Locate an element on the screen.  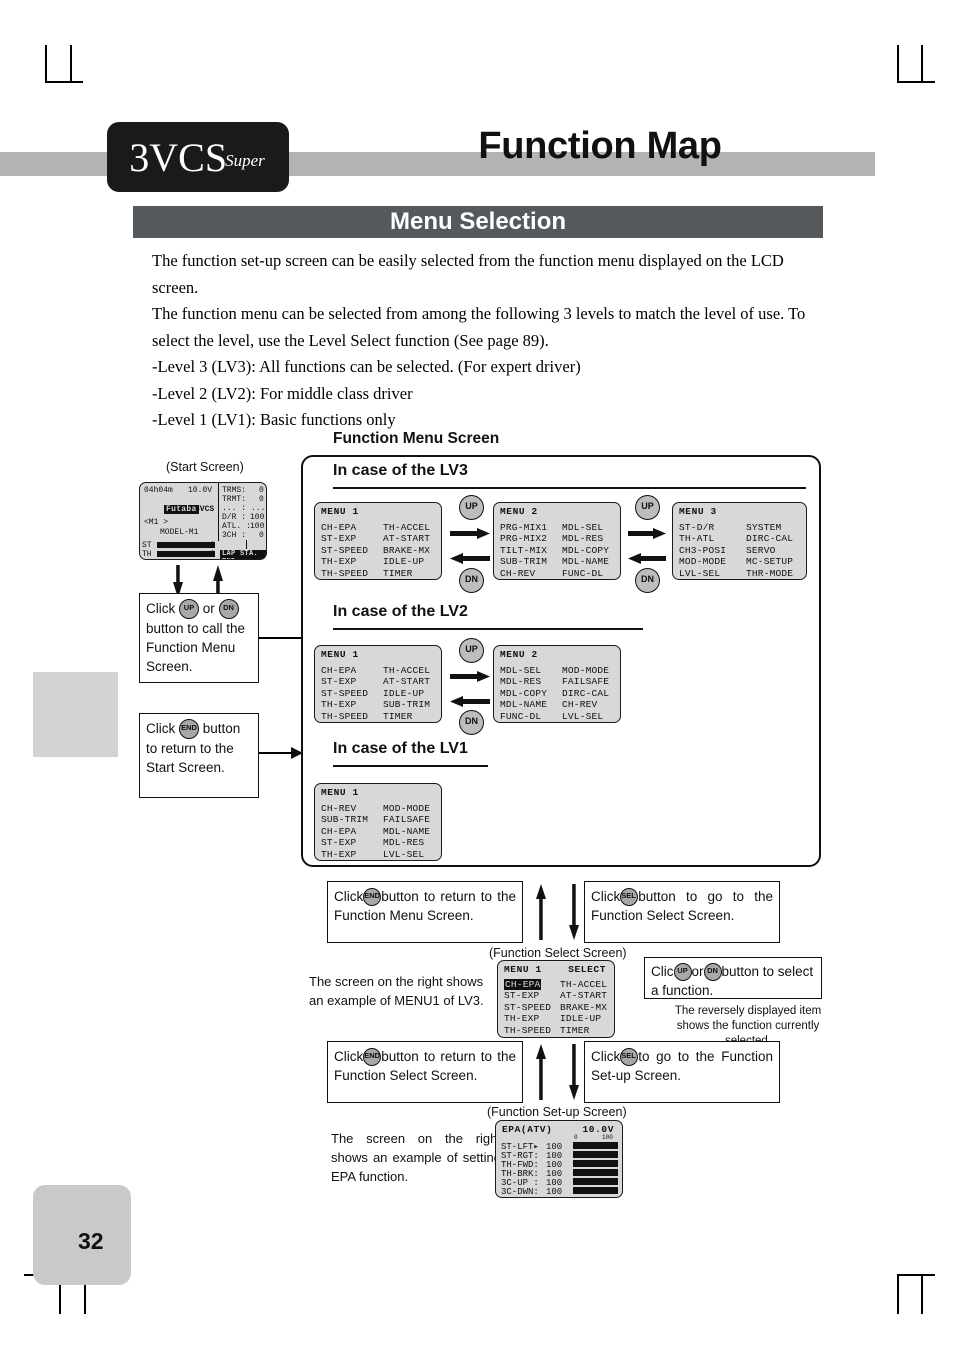
lv2-dn-key: DN is located at coordinates (471, 722).